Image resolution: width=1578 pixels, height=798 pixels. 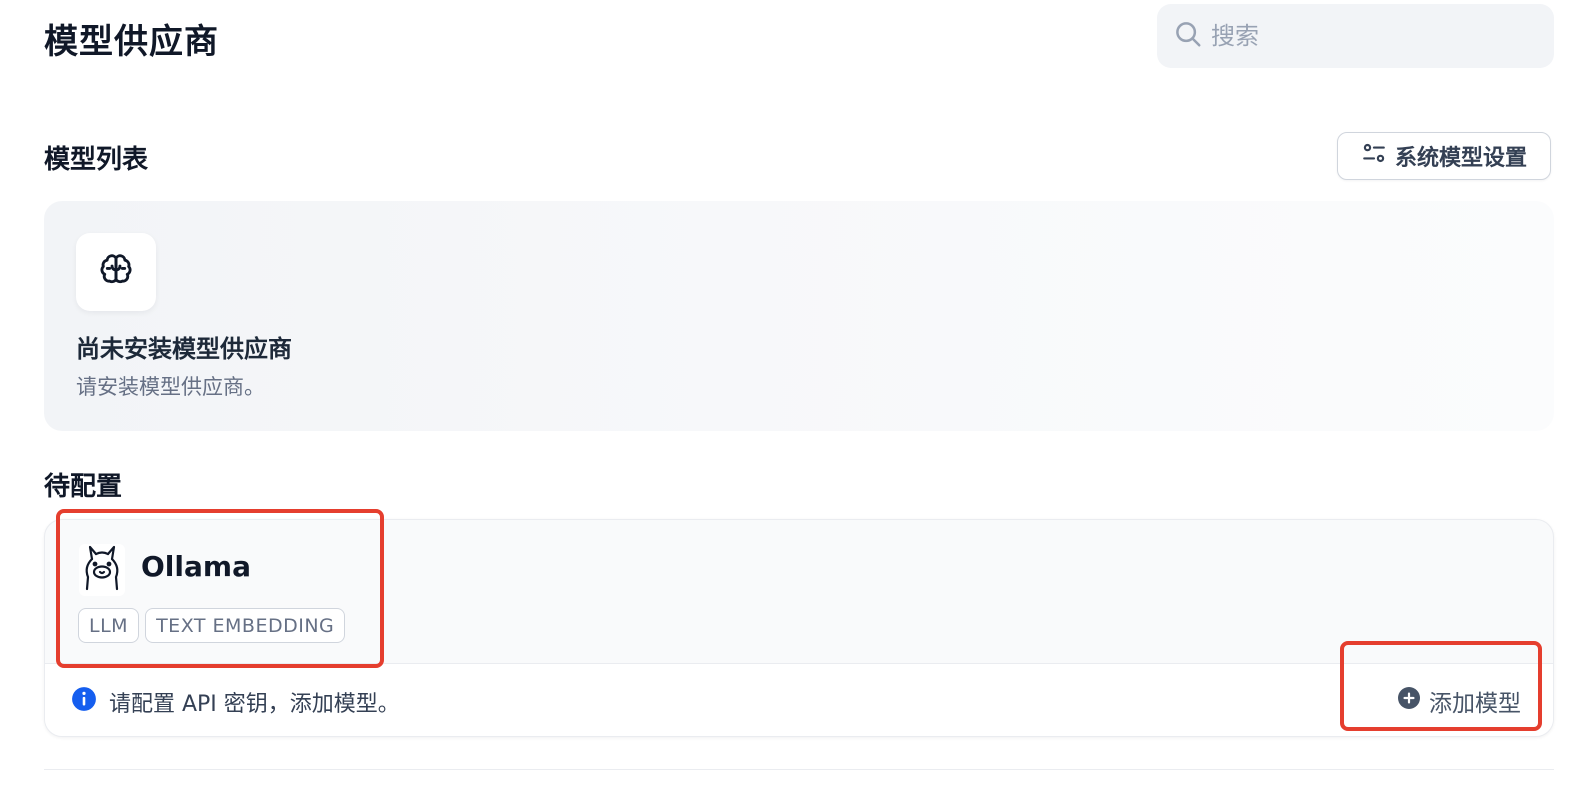 I want to click on pending-title: 待配置, so click(x=83, y=487).